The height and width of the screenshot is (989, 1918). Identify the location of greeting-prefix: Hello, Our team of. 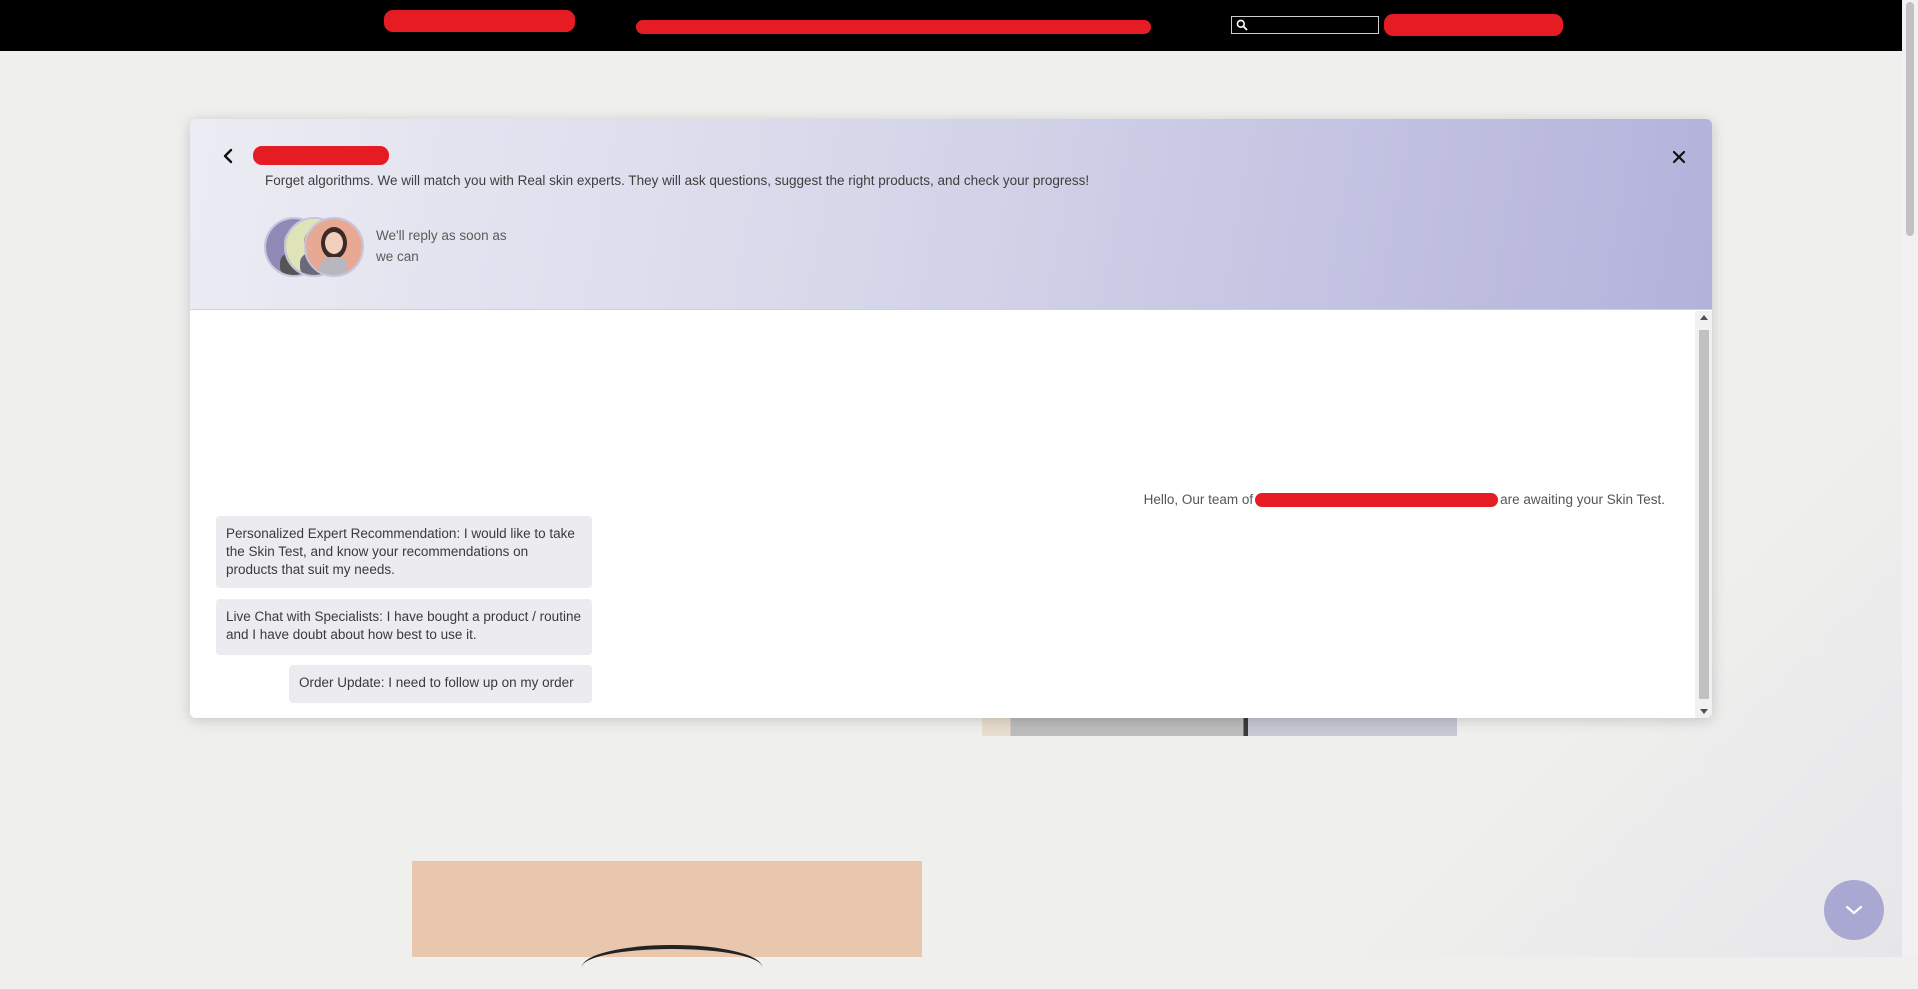
(1198, 499).